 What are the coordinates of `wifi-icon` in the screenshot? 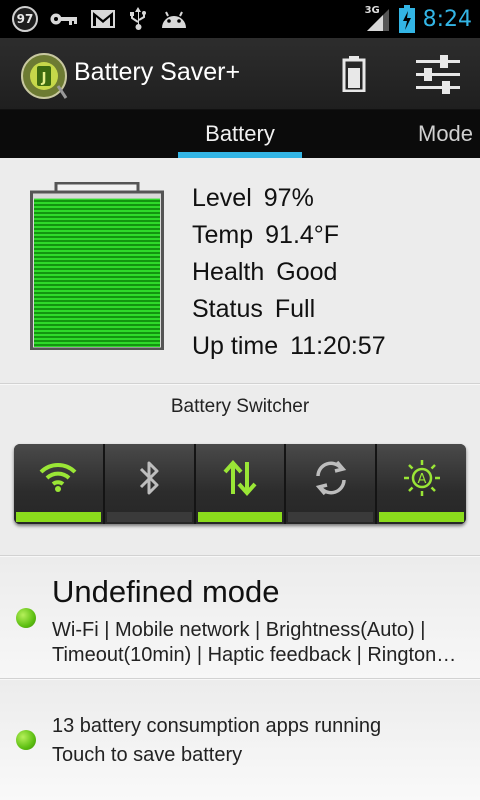 It's located at (58, 477).